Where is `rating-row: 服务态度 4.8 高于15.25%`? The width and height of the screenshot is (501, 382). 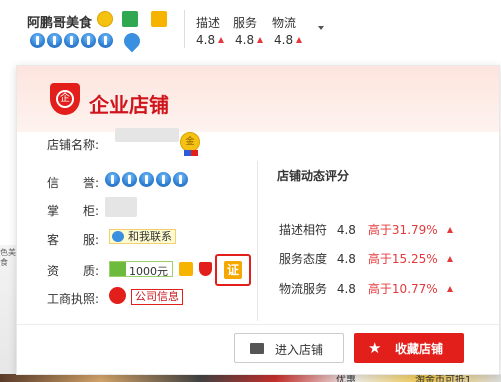 rating-row: 服务态度 4.8 高于15.25% is located at coordinates (366, 258).